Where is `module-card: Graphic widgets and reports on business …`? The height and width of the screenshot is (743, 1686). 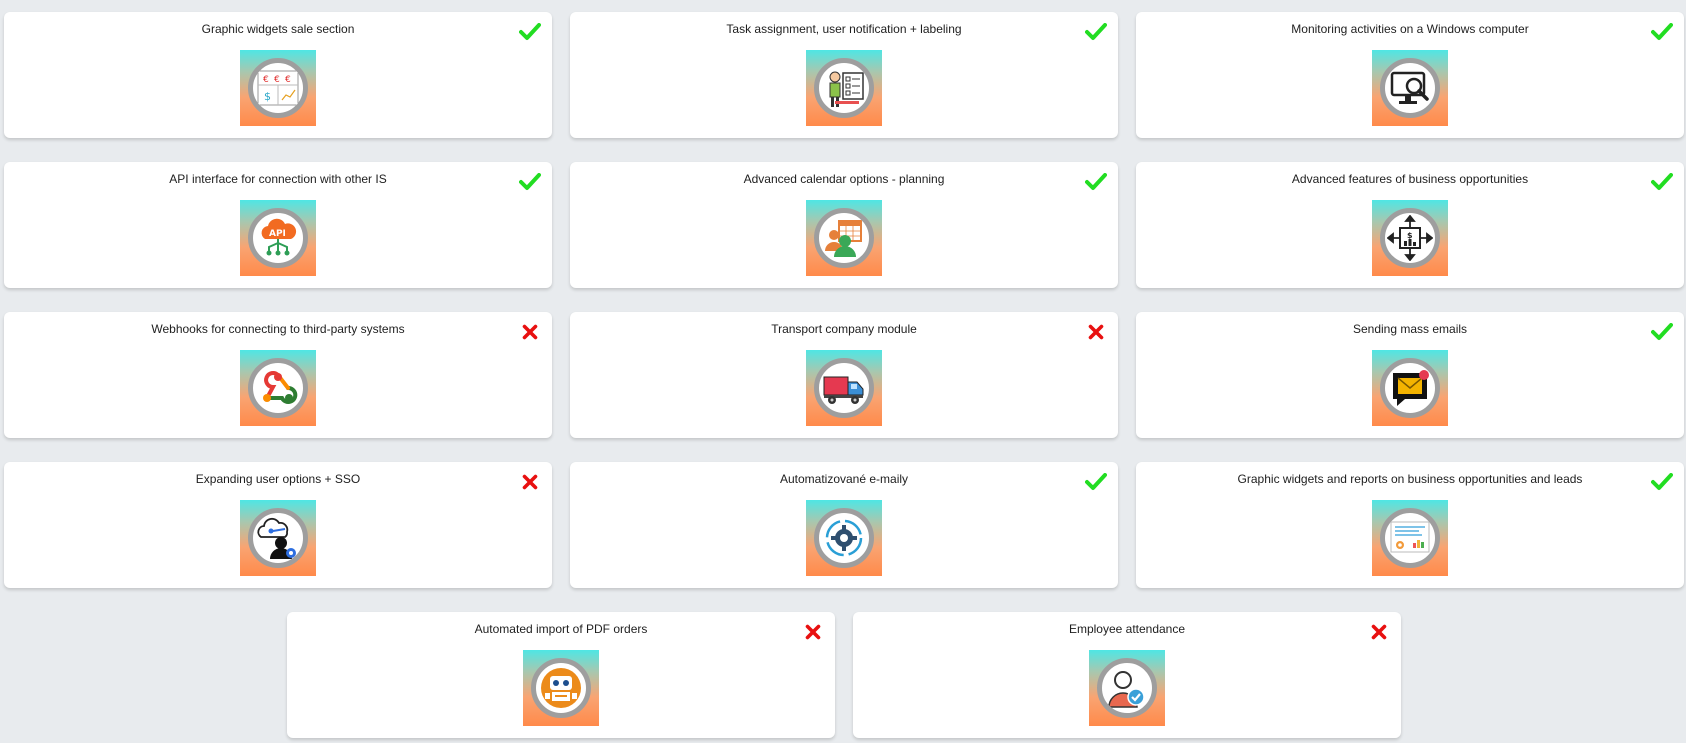
module-card: Graphic widgets and reports on business … is located at coordinates (1410, 525).